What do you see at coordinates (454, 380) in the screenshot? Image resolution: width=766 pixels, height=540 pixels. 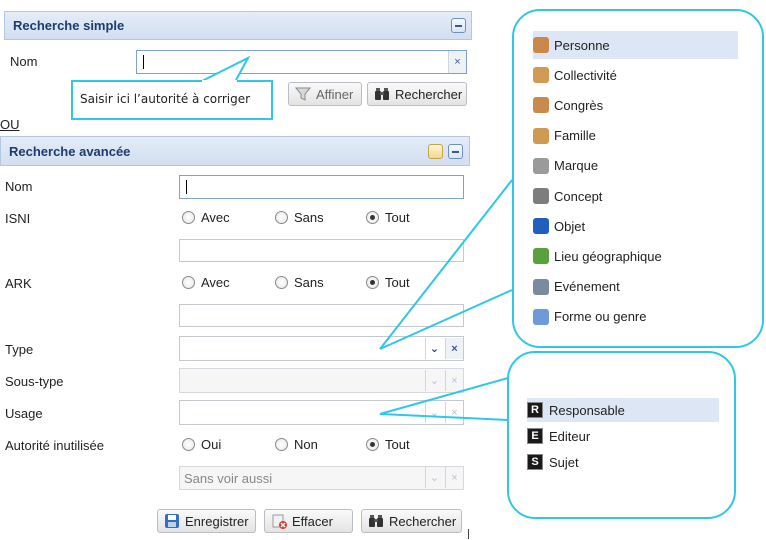 I see `soustype-clear-button: ×` at bounding box center [454, 380].